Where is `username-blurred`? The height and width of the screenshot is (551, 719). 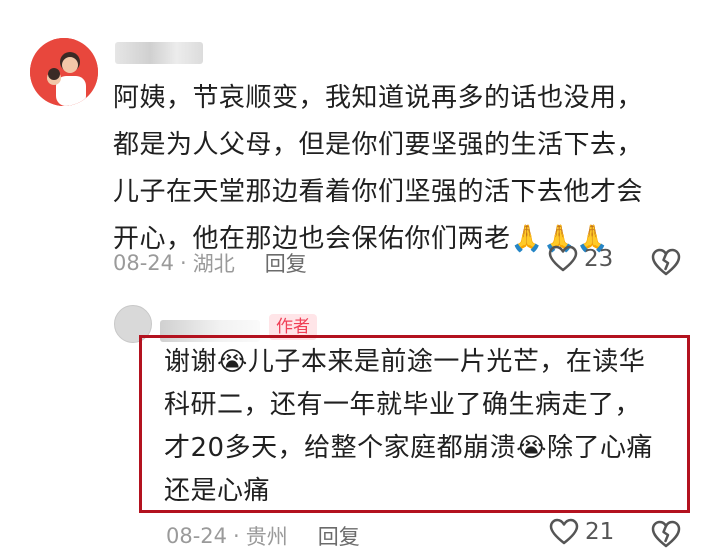 username-blurred is located at coordinates (159, 53).